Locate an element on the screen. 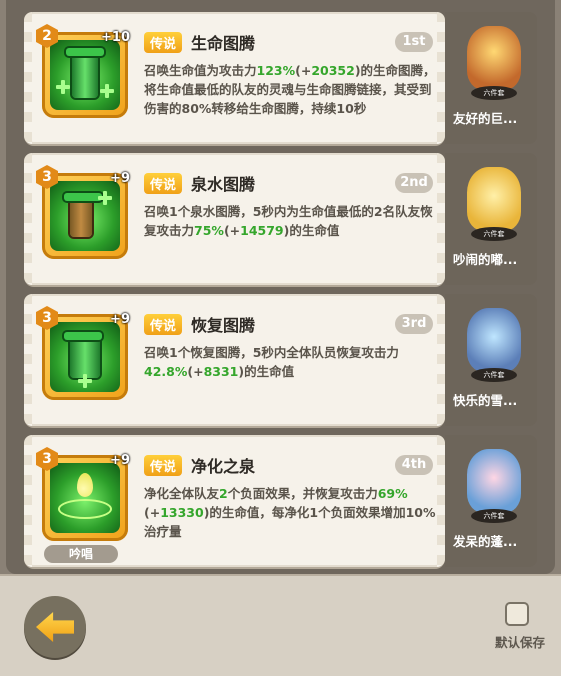  fountain-totem-icon is located at coordinates (85, 216).